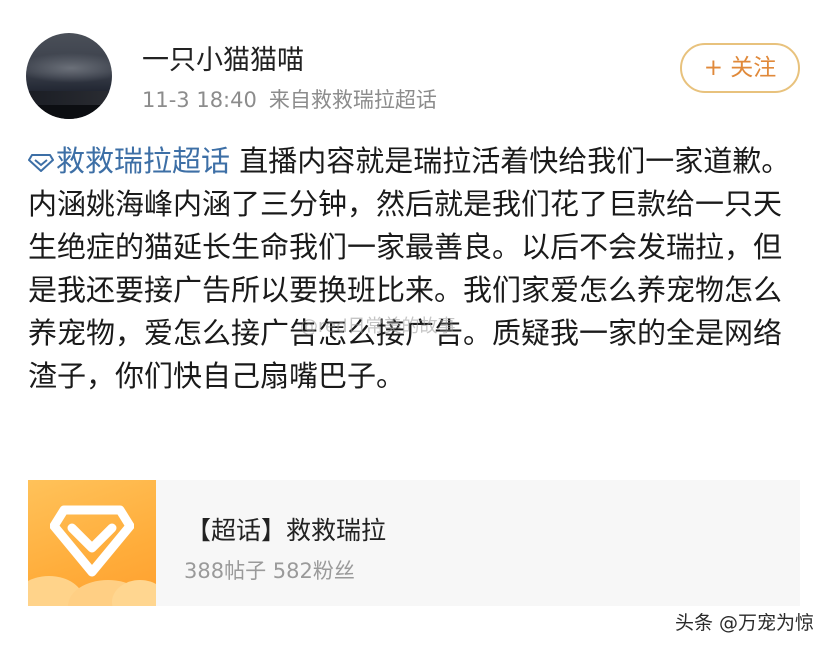 Image resolution: width=828 pixels, height=649 pixels. I want to click on image-watermark: @red日常美的故事, so click(378, 326).